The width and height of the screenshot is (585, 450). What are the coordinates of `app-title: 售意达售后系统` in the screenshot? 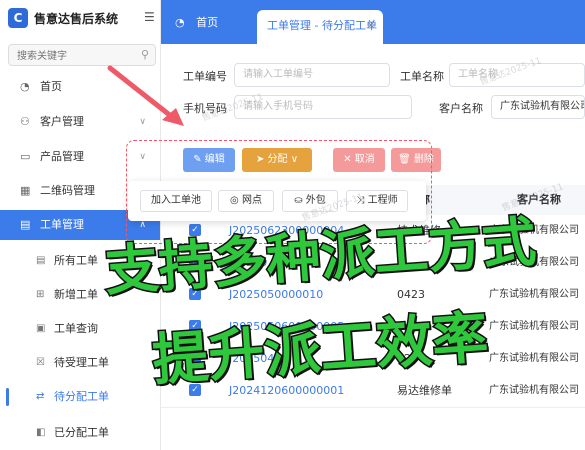 It's located at (76, 19).